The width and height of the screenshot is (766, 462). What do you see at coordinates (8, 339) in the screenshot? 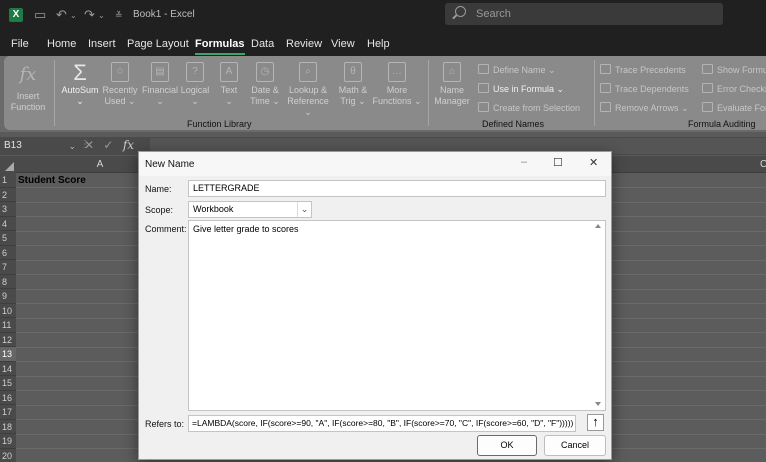
I see `row-header-12: 12` at bounding box center [8, 339].